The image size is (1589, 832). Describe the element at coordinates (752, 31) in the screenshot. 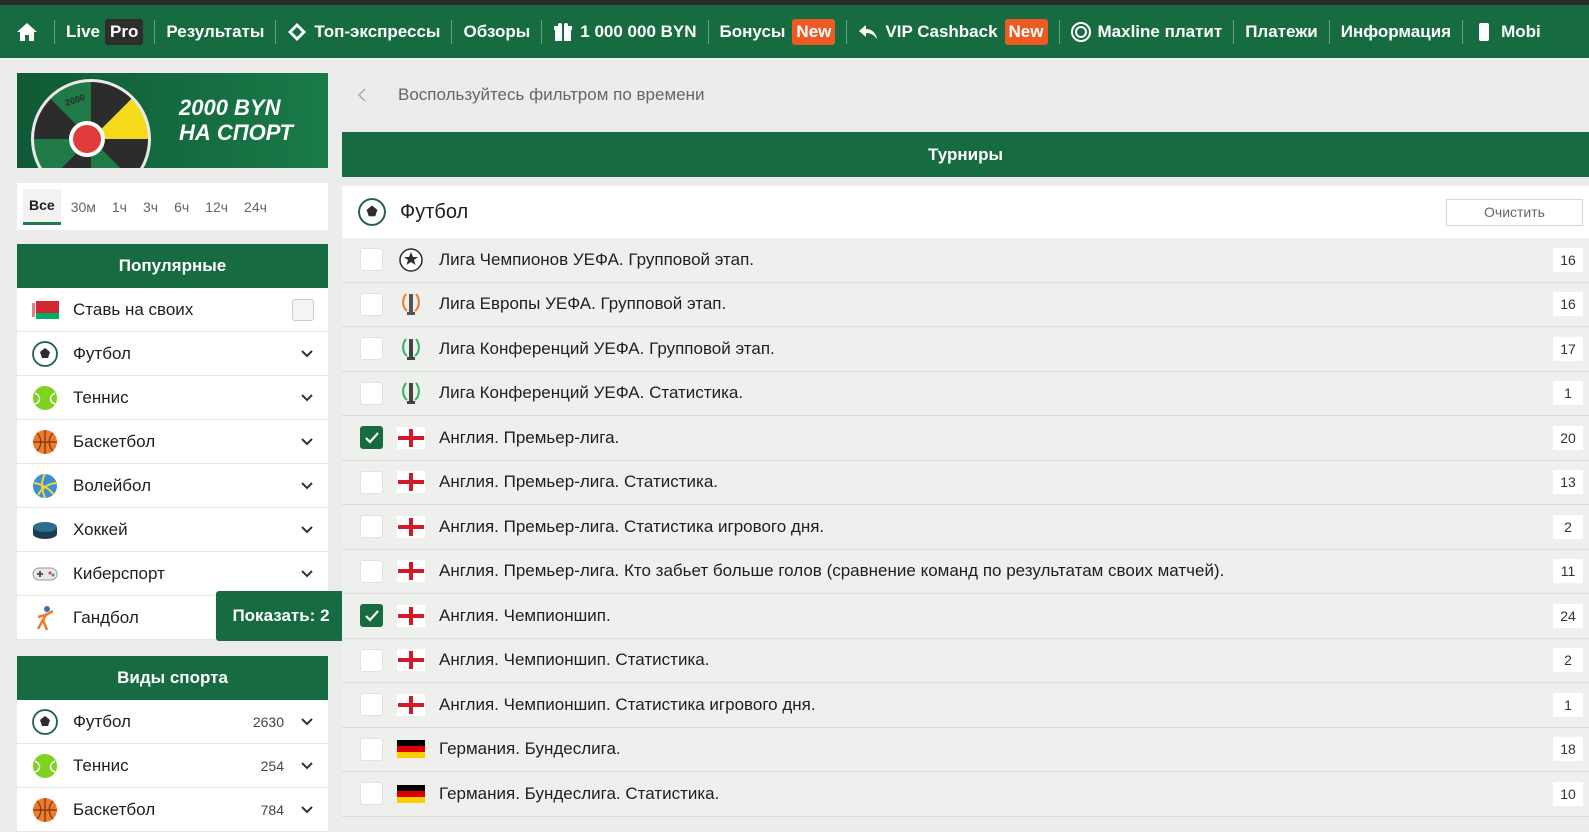

I see `nav-bonuses-label: Бонусы` at that location.